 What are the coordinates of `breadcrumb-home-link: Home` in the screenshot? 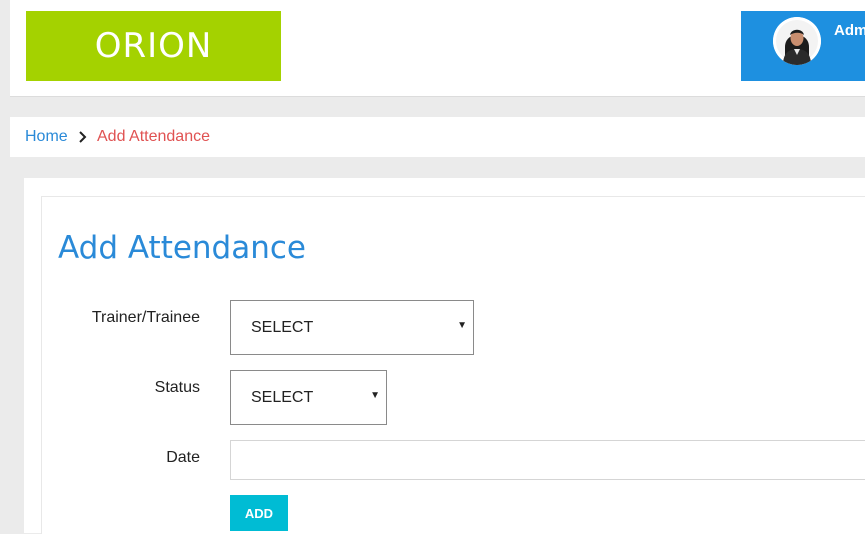 It's located at (46, 137).